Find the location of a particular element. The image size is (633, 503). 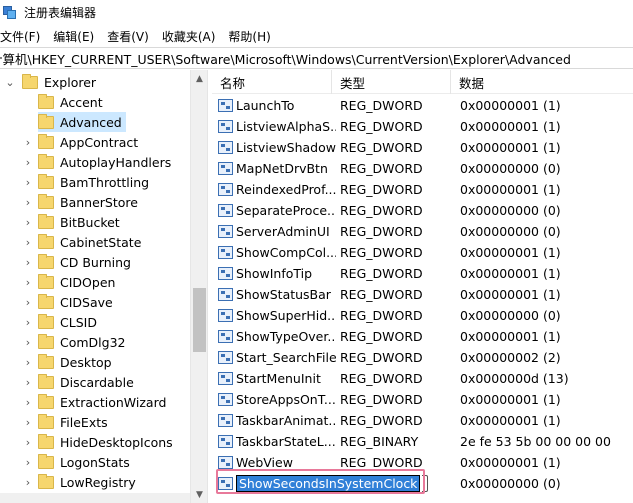

list-row: ShowCompCol... REG_DWORD 0x00000001 (1) is located at coordinates (422, 252).